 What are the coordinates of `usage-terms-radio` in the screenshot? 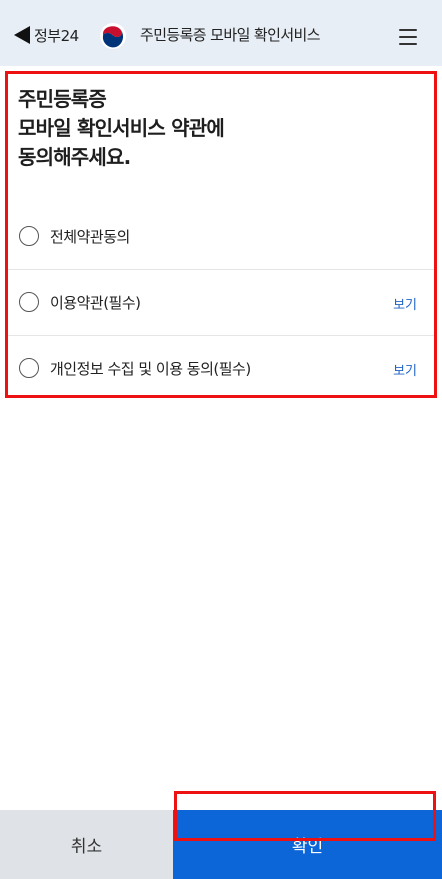 It's located at (29, 302).